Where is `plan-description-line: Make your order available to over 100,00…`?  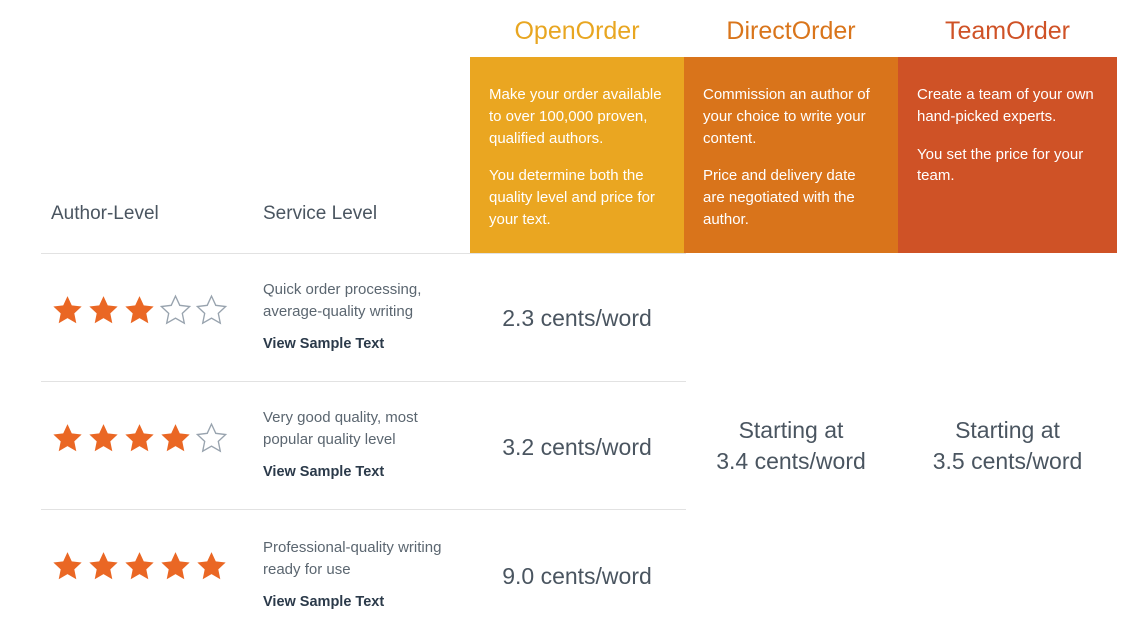 plan-description-line: Make your order available to over 100,00… is located at coordinates (575, 116).